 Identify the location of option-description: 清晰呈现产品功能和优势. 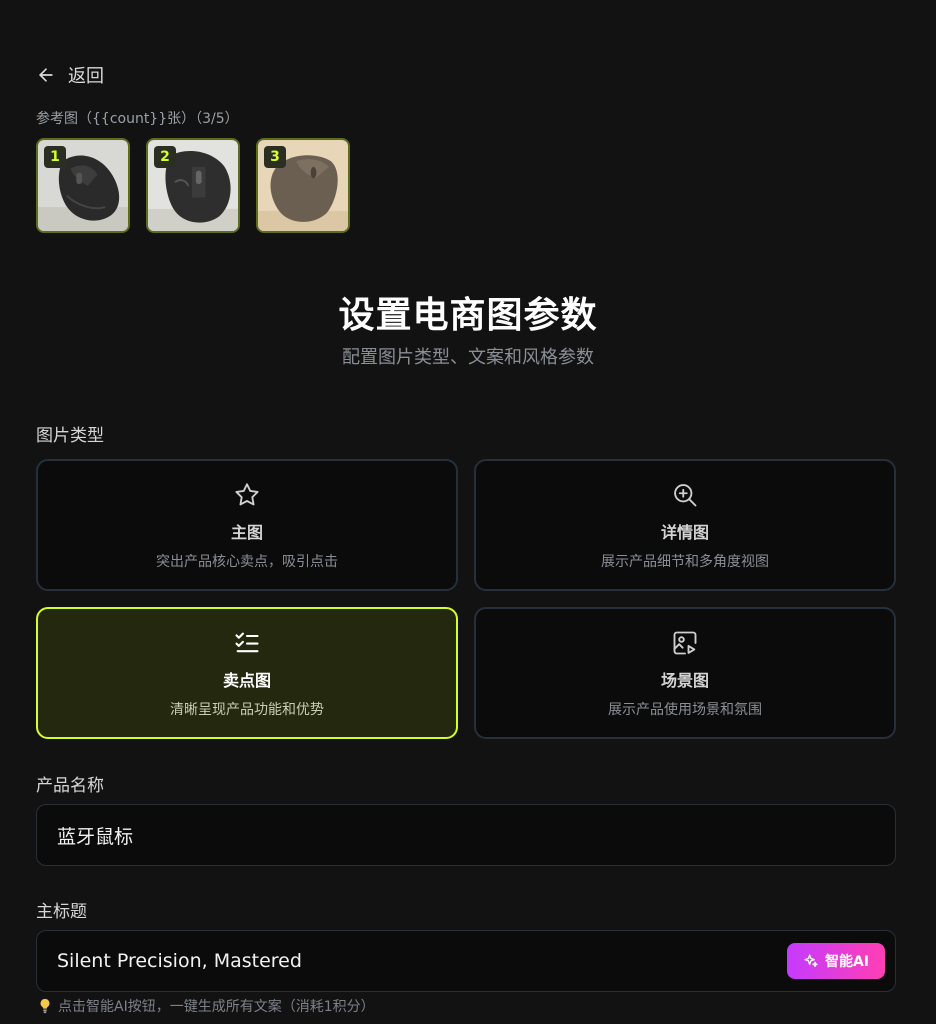
(247, 710).